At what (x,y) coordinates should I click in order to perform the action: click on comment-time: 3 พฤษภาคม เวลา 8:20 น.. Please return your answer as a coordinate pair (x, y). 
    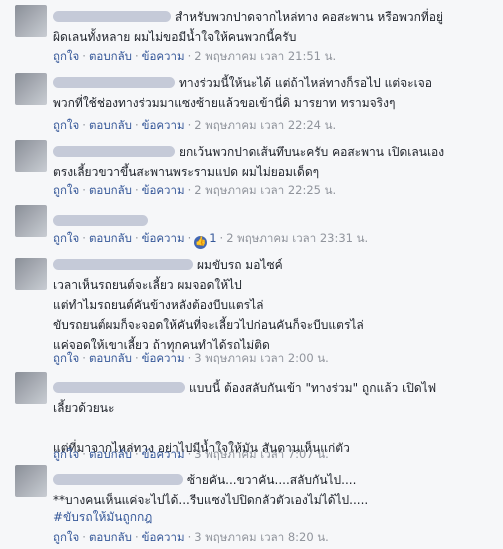
    Looking at the image, I should click on (261, 537).